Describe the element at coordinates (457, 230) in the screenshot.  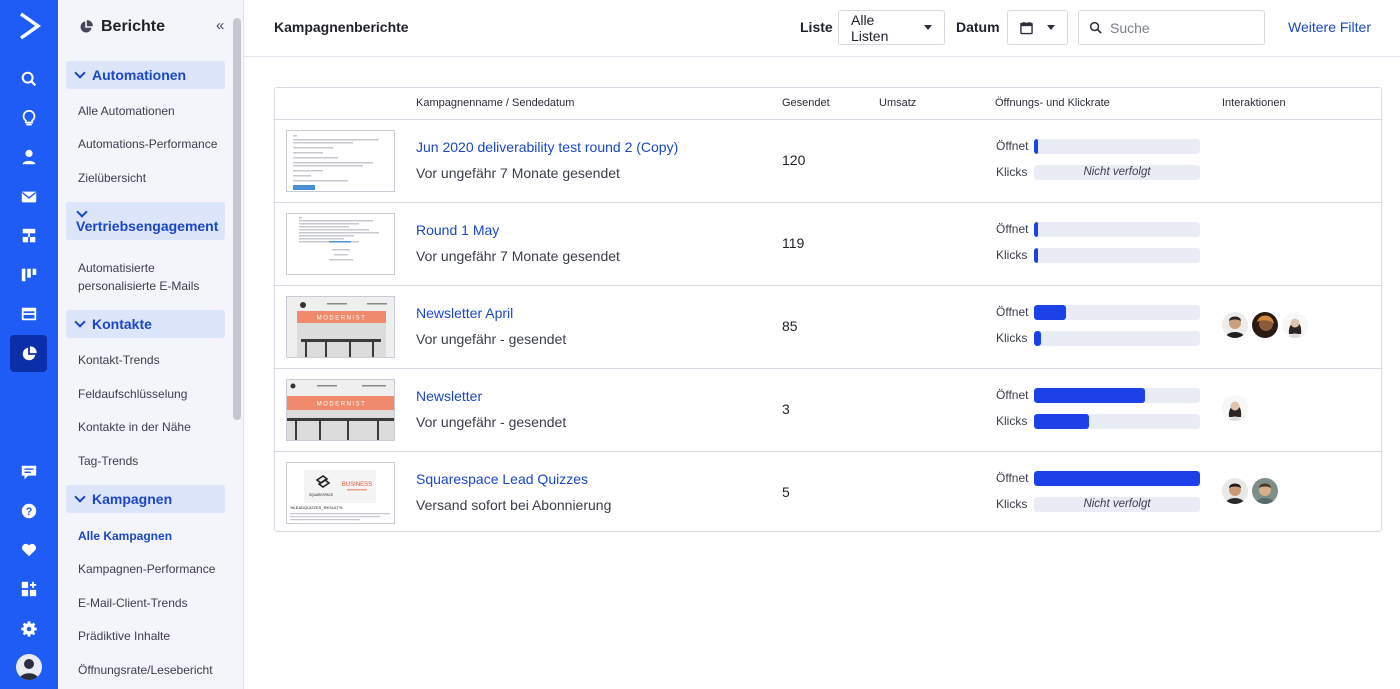
I see `campaign-name-link: Round 1 May` at that location.